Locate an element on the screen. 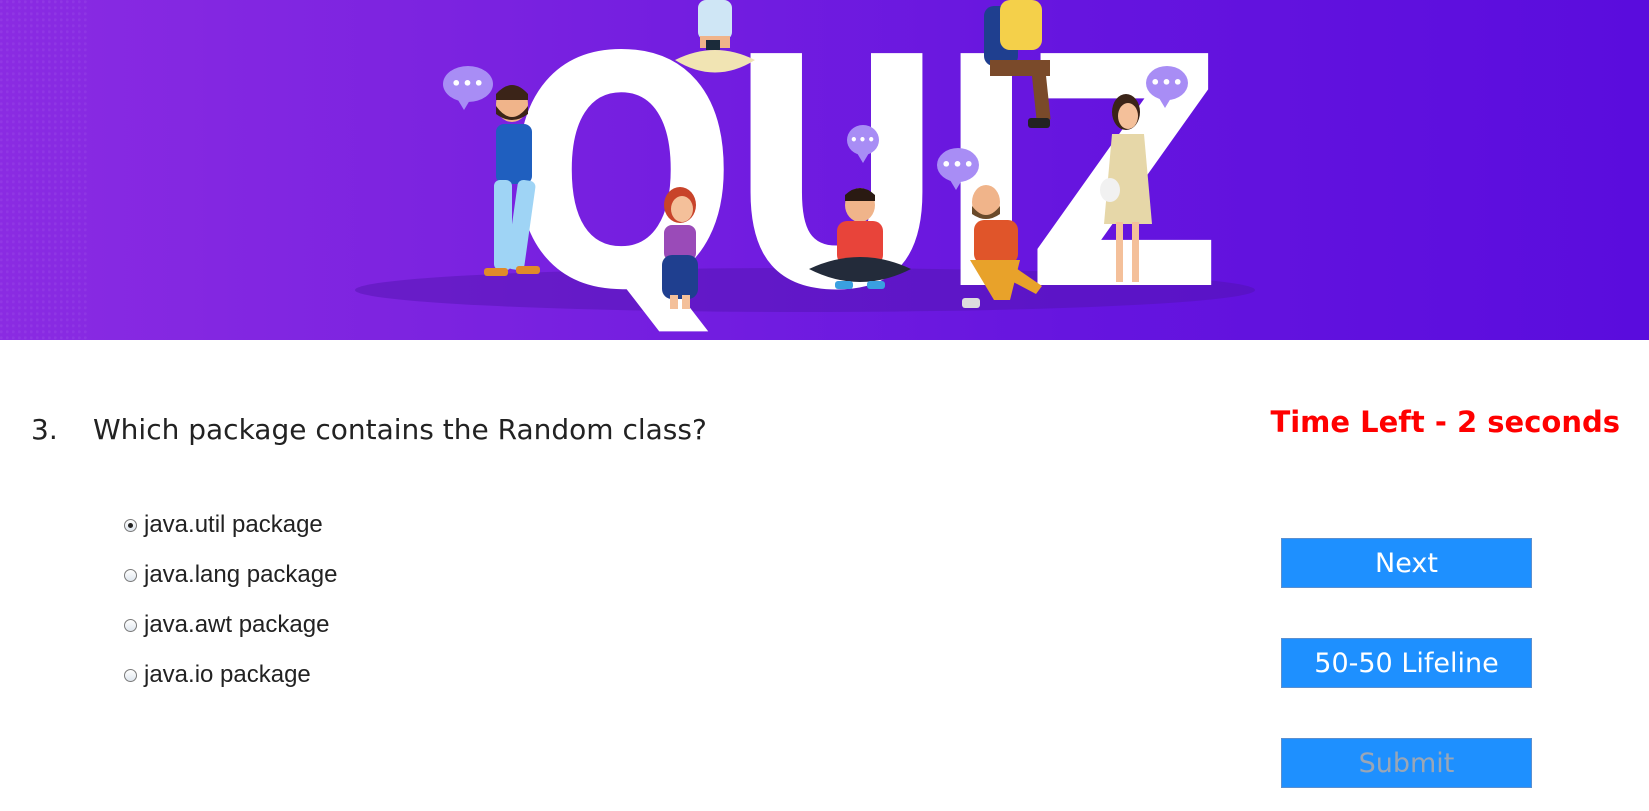 This screenshot has width=1649, height=811. question-text: Which package contains the Random class? is located at coordinates (400, 429).